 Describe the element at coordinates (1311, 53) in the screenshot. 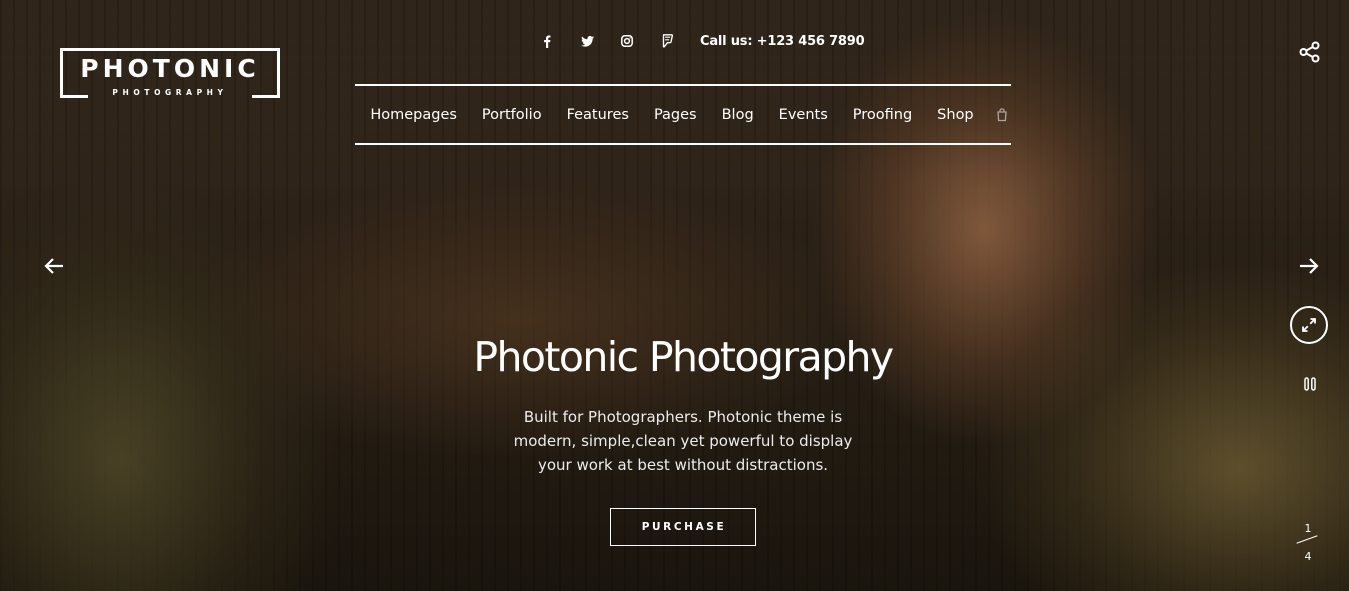

I see `share-icon` at that location.